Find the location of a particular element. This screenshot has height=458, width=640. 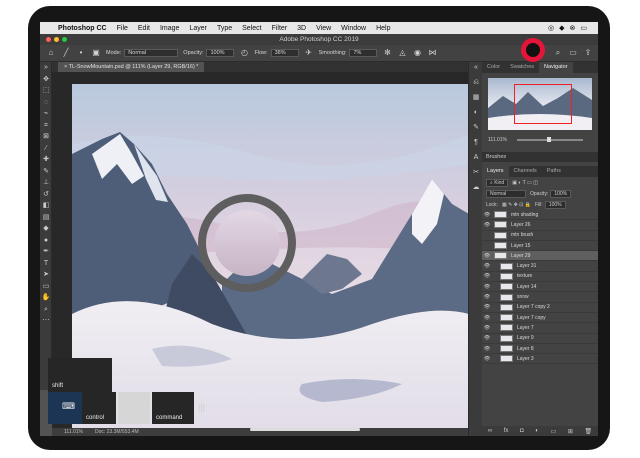

blur-tool-icon: ◆ is located at coordinates (46, 229).